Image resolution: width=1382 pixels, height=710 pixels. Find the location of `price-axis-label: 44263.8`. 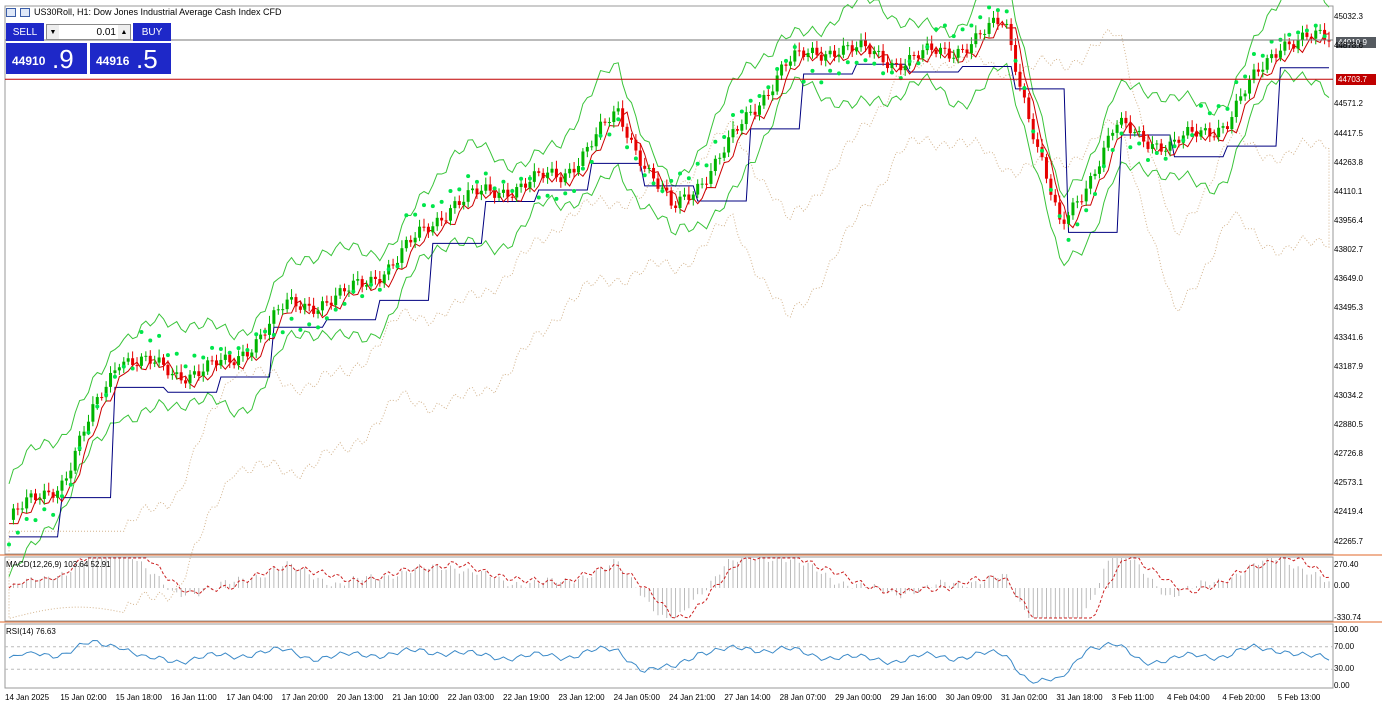

price-axis-label: 44263.8 is located at coordinates (1348, 162).